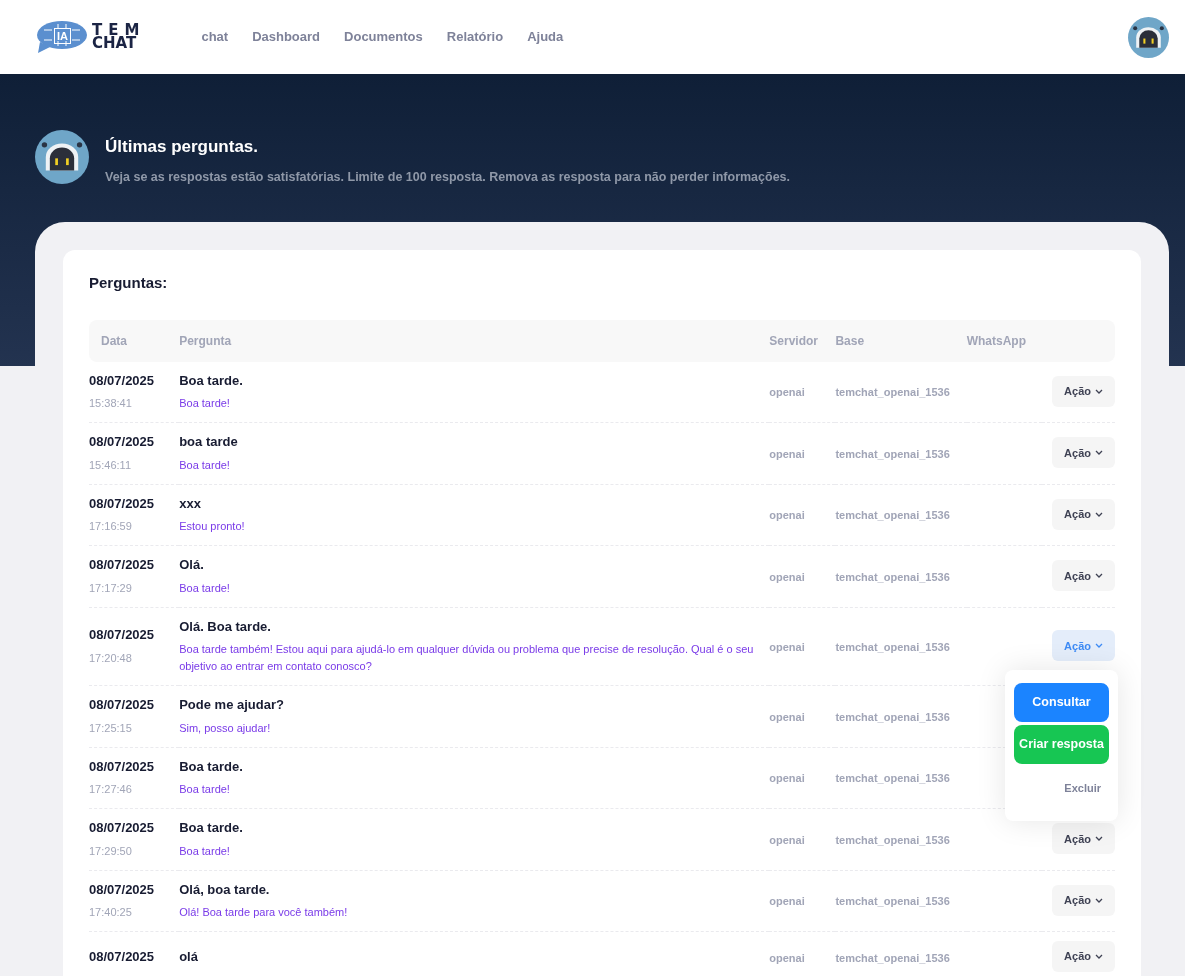 Image resolution: width=1185 pixels, height=976 pixels. Describe the element at coordinates (225, 889) in the screenshot. I see `question-text: Olá, boa tarde.` at that location.